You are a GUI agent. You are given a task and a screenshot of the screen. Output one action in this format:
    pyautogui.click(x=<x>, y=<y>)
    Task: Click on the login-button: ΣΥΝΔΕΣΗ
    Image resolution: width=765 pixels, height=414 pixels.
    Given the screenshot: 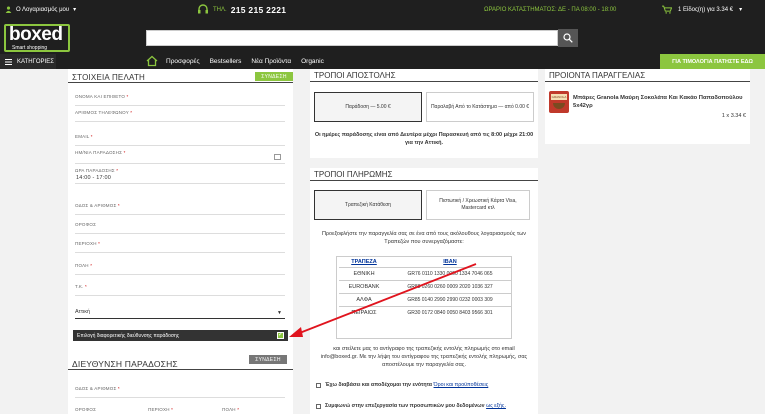 What is the action you would take?
    pyautogui.click(x=274, y=76)
    